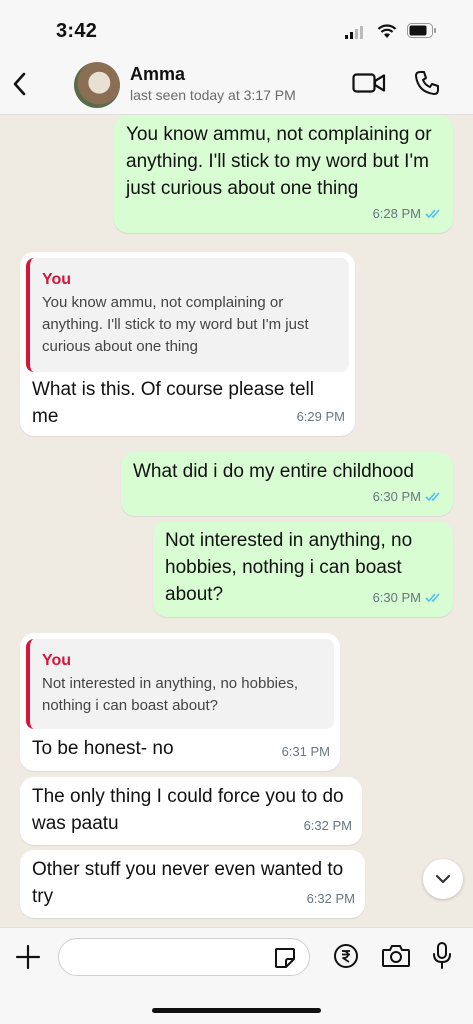  I want to click on video-call-icon, so click(369, 83).